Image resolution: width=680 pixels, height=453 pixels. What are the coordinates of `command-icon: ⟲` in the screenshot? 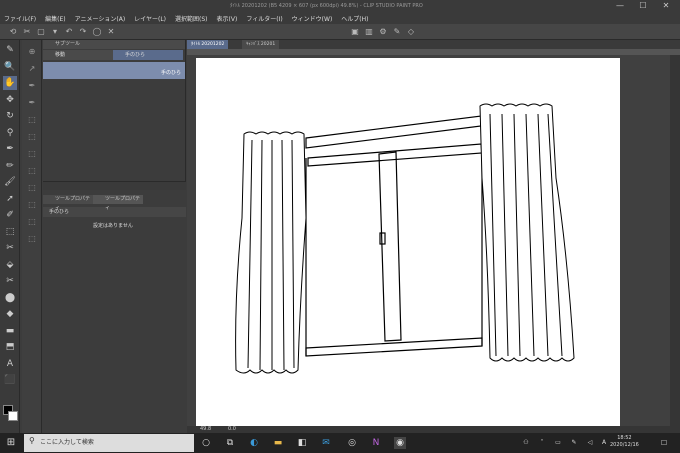 It's located at (13, 32).